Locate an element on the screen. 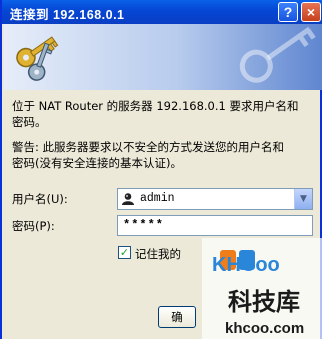  close-button: × is located at coordinates (311, 12).